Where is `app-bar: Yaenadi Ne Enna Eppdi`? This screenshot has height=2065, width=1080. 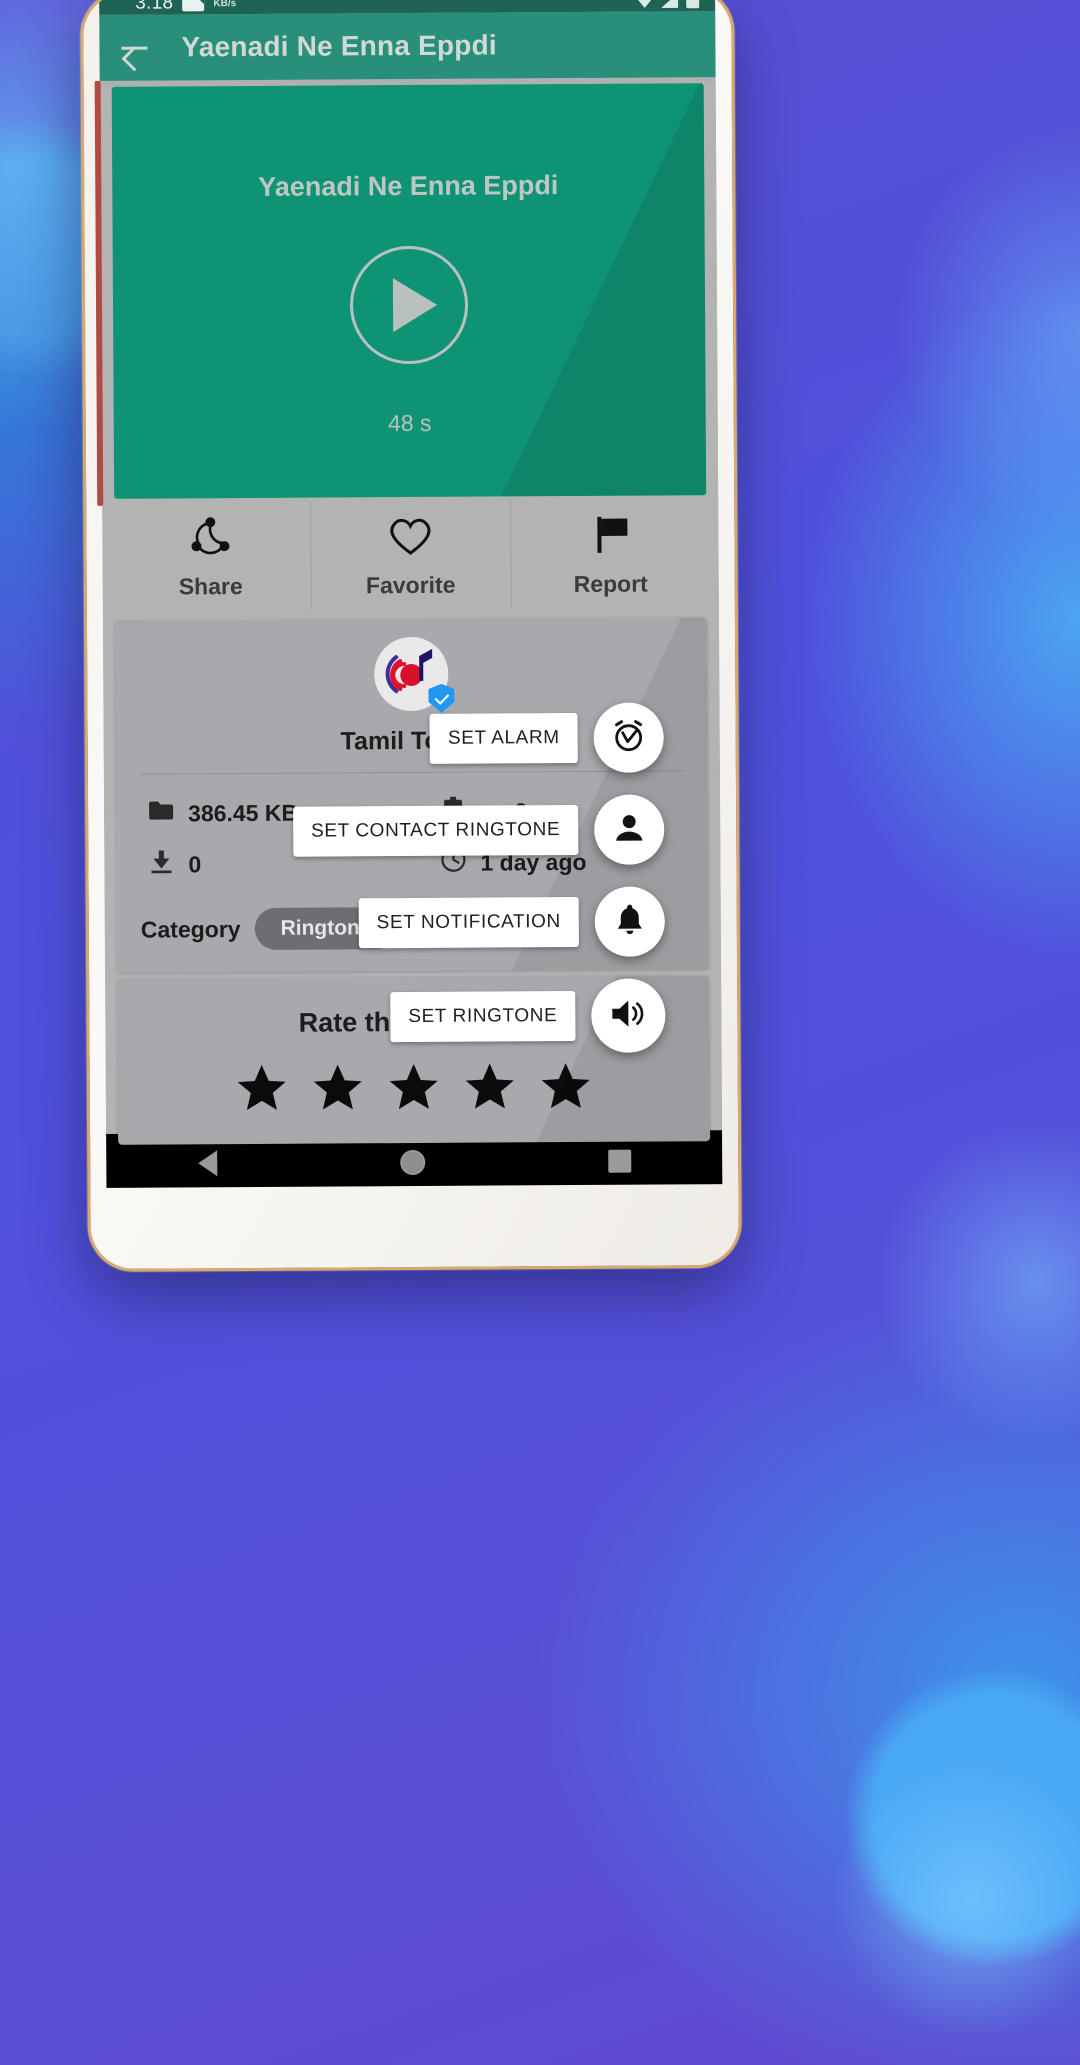
app-bar: Yaenadi Ne Enna Eppdi is located at coordinates (407, 46).